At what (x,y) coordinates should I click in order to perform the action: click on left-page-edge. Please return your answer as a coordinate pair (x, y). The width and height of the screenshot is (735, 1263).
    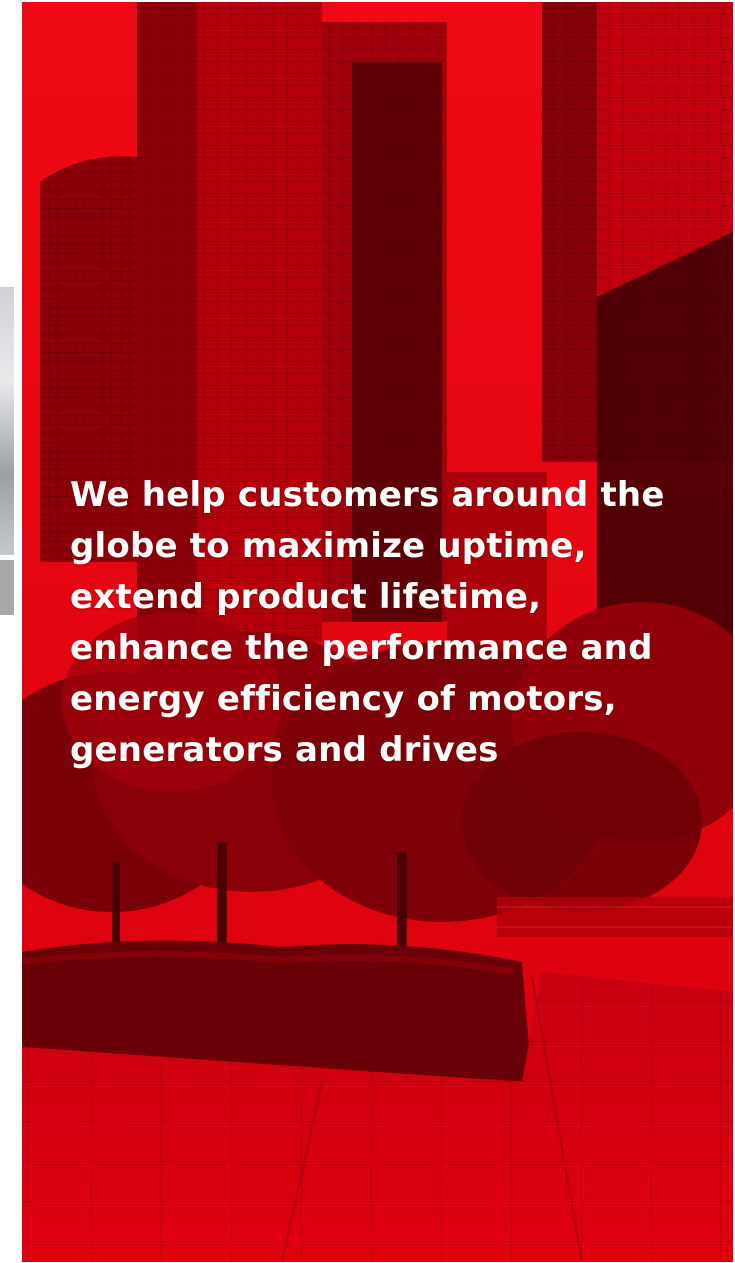
    Looking at the image, I should click on (11, 631).